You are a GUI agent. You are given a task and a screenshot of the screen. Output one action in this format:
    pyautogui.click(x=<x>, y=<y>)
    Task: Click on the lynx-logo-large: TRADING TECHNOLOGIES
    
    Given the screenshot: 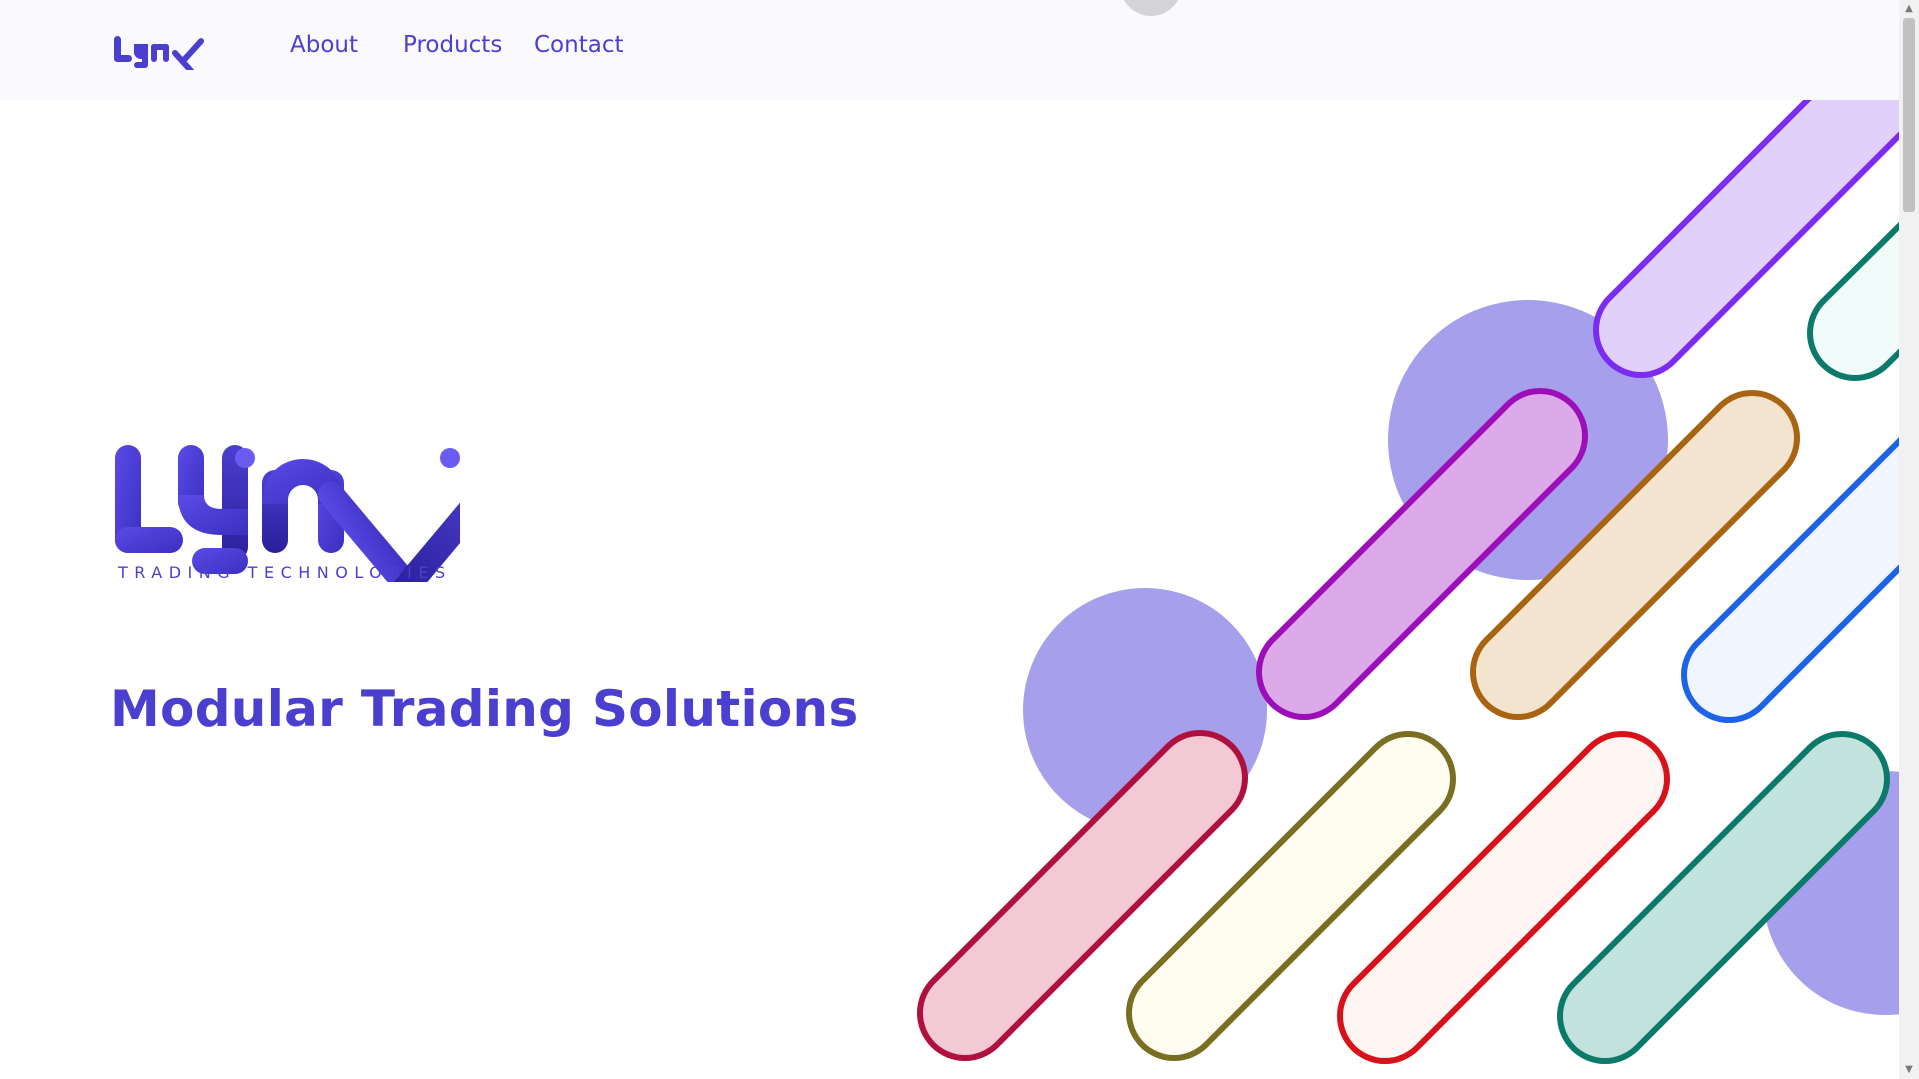 What is the action you would take?
    pyautogui.click(x=287, y=513)
    